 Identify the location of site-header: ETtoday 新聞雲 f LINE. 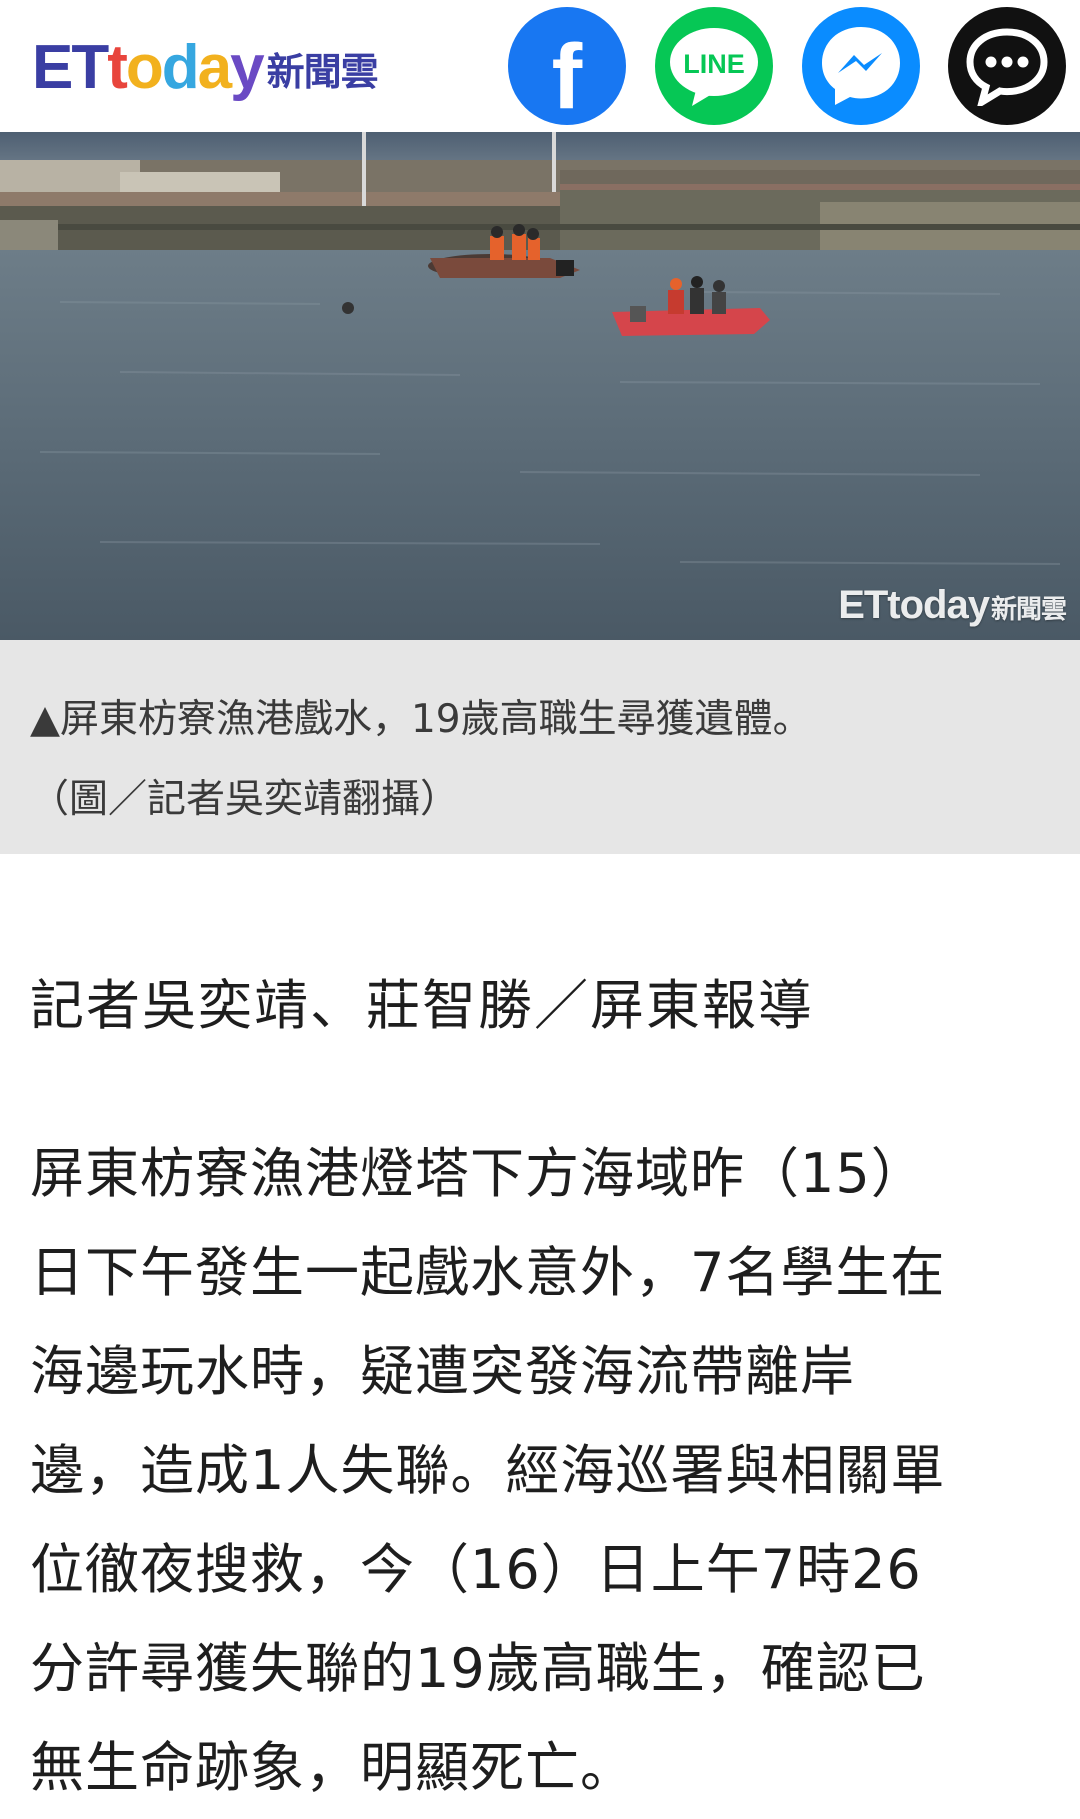
(540, 67).